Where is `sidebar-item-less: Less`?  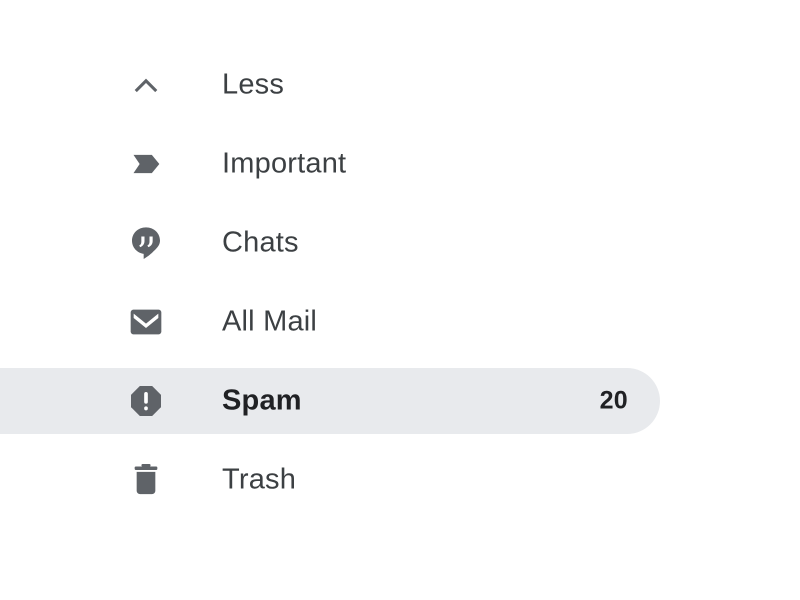
sidebar-item-less: Less is located at coordinates (330, 85).